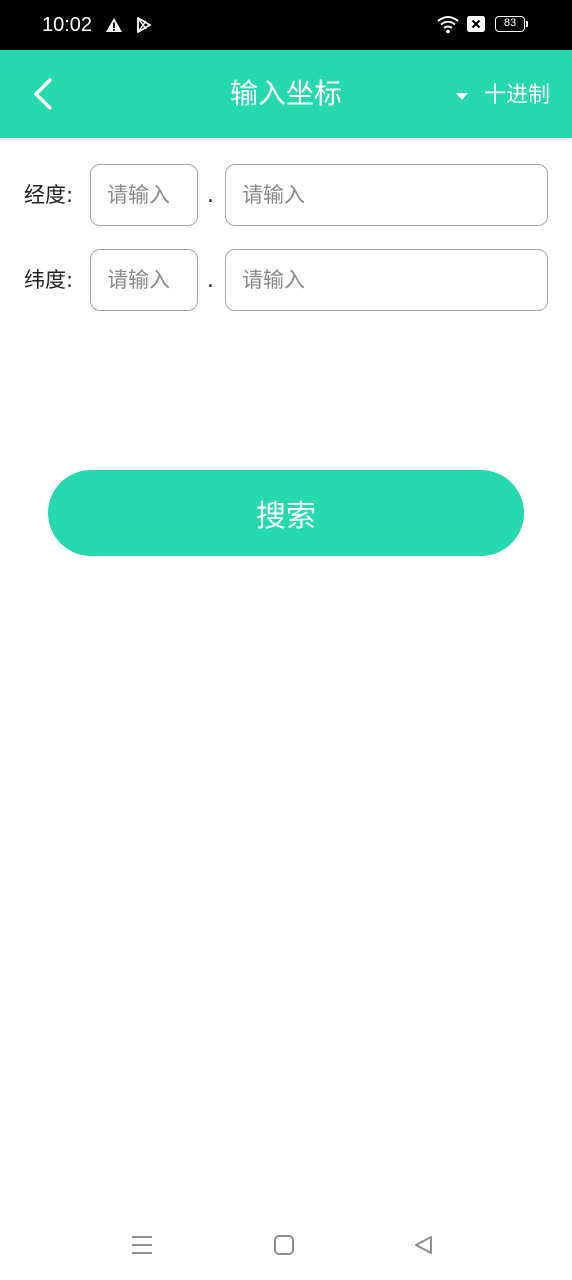 Image resolution: width=572 pixels, height=1280 pixels. I want to click on warning-icon, so click(114, 25).